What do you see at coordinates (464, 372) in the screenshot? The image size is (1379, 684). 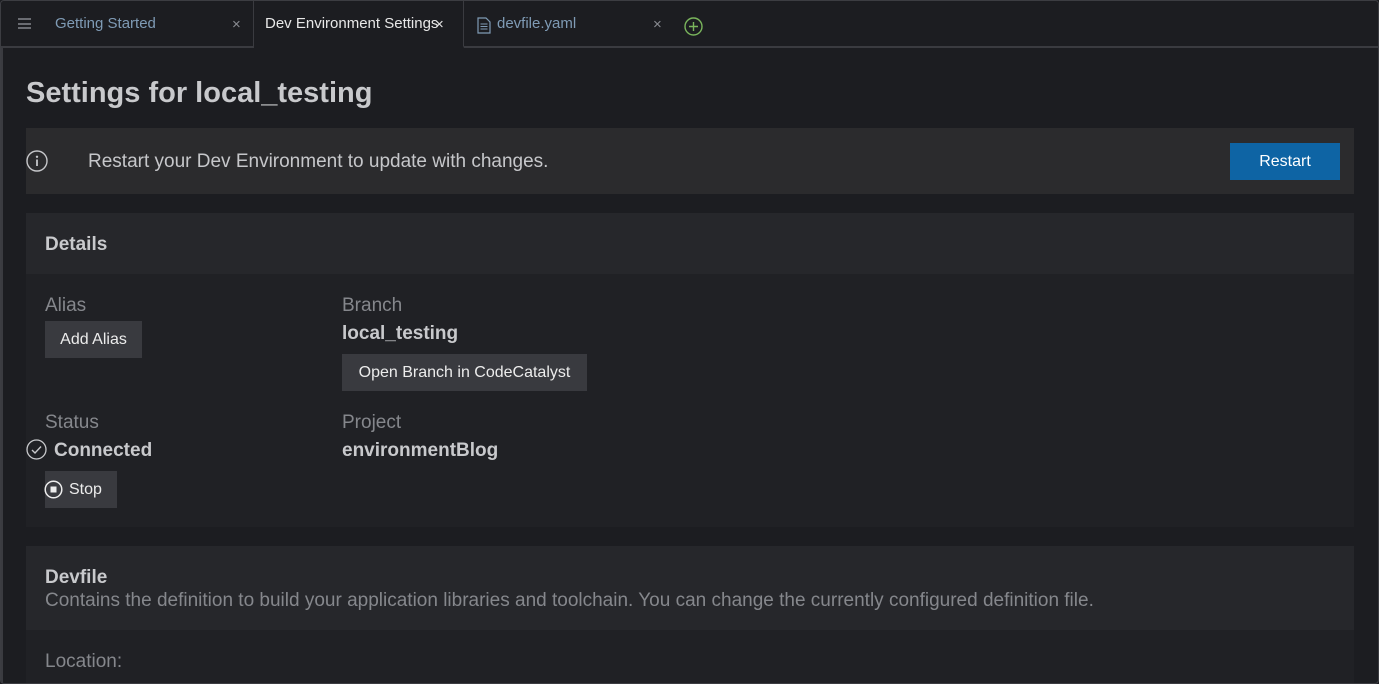 I see `open-branch-button: Open Branch in CodeCatalyst` at bounding box center [464, 372].